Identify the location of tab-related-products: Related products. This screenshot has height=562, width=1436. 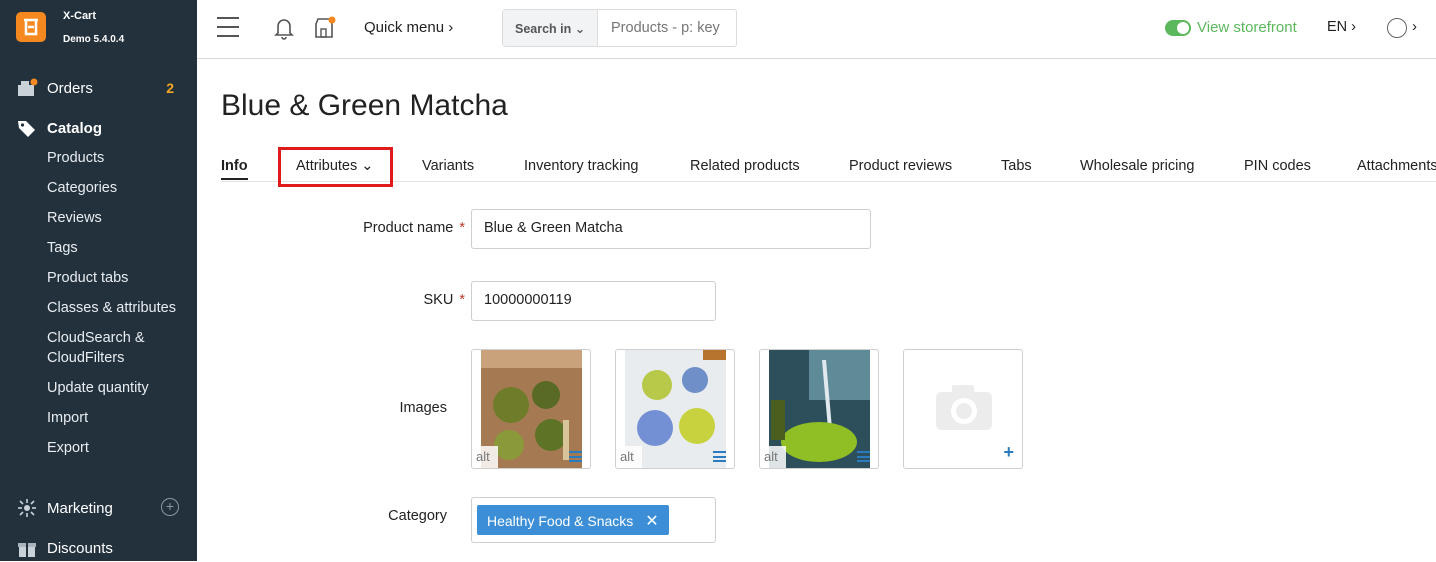
(745, 166).